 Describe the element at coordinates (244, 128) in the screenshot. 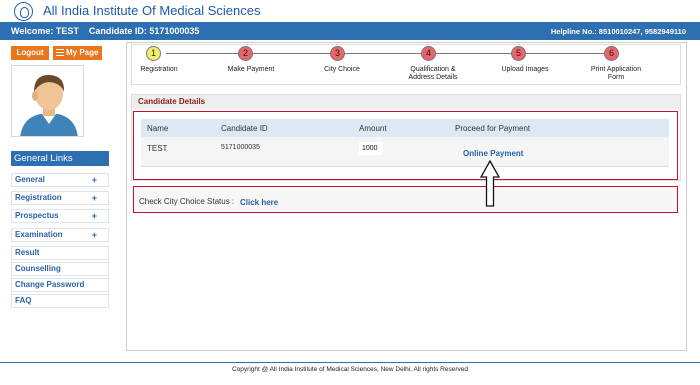

I see `column-header-candidate-id: Candidate ID` at that location.